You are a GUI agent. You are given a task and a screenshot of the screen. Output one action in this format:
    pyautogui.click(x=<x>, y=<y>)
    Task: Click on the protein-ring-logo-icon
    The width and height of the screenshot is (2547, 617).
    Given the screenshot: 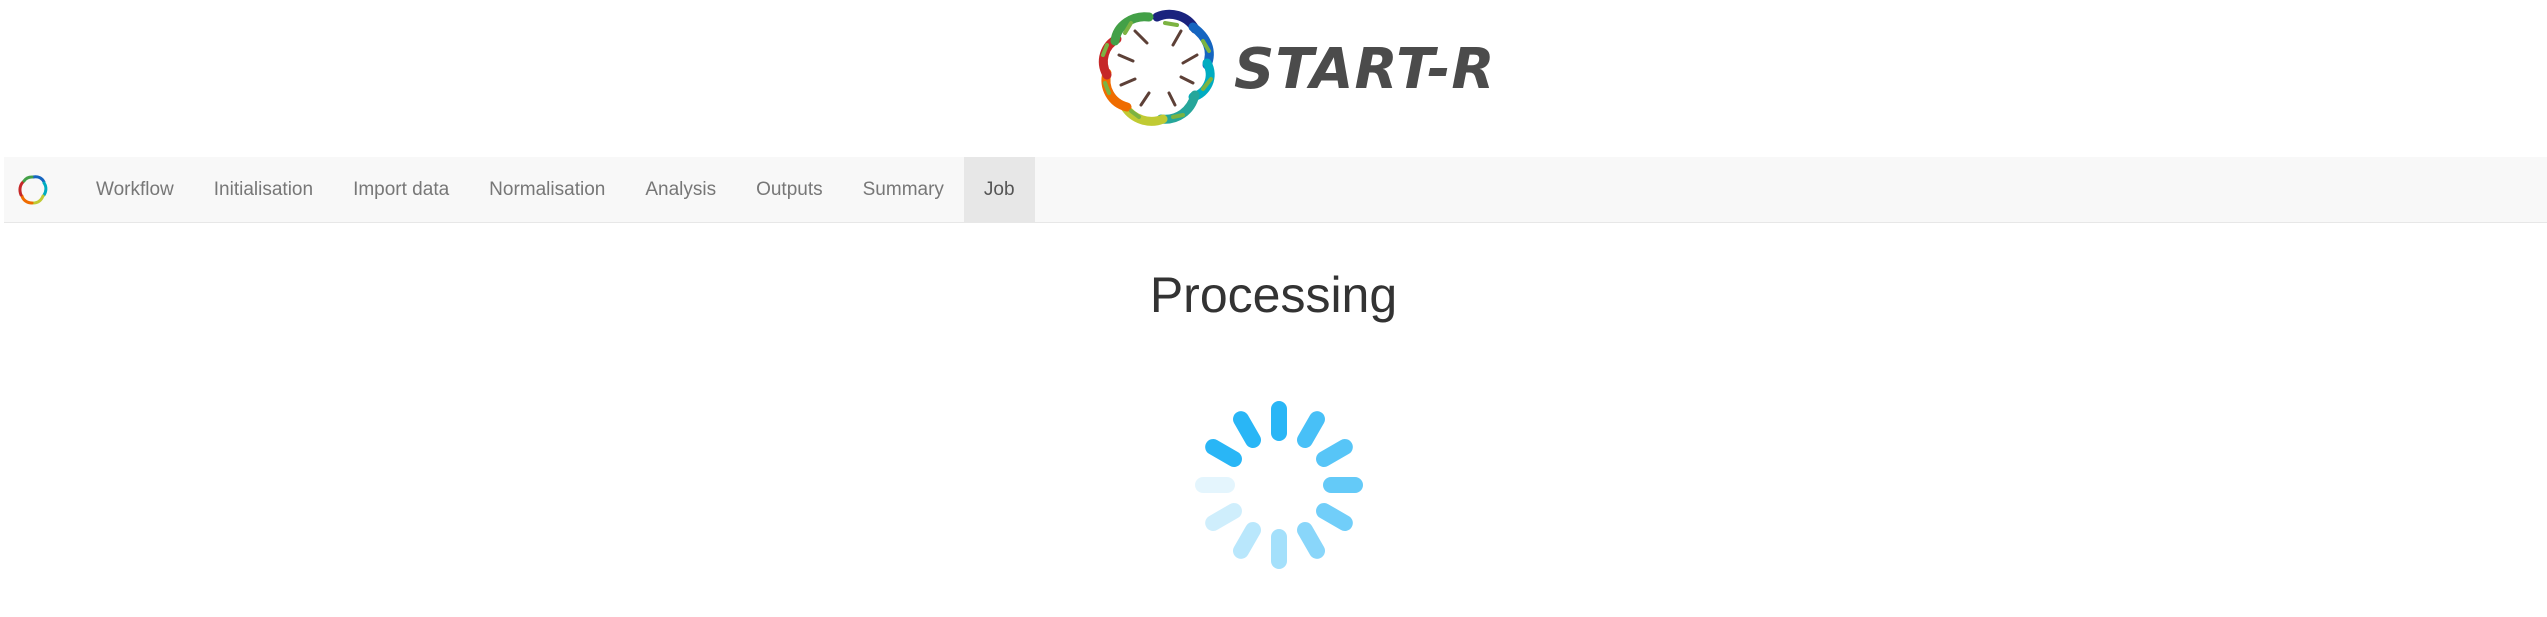 What is the action you would take?
    pyautogui.click(x=1156, y=67)
    